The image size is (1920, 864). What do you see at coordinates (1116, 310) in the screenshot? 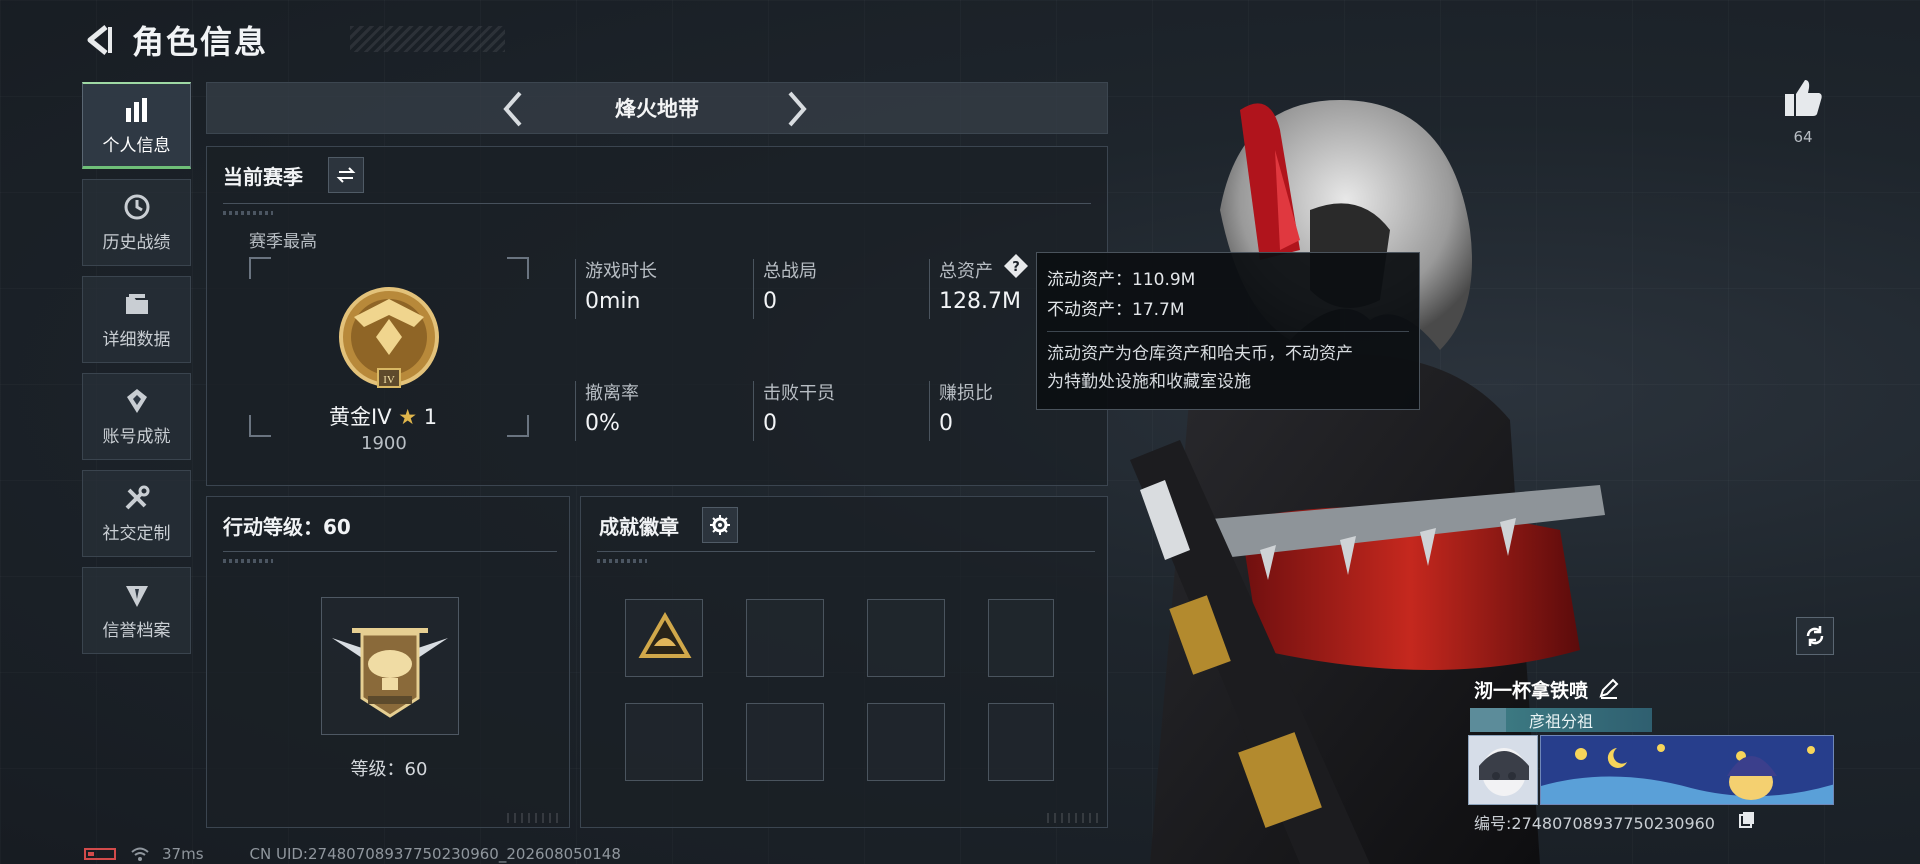
I see `tooltip-fixed-assets: 不动资产：17.7M` at bounding box center [1116, 310].